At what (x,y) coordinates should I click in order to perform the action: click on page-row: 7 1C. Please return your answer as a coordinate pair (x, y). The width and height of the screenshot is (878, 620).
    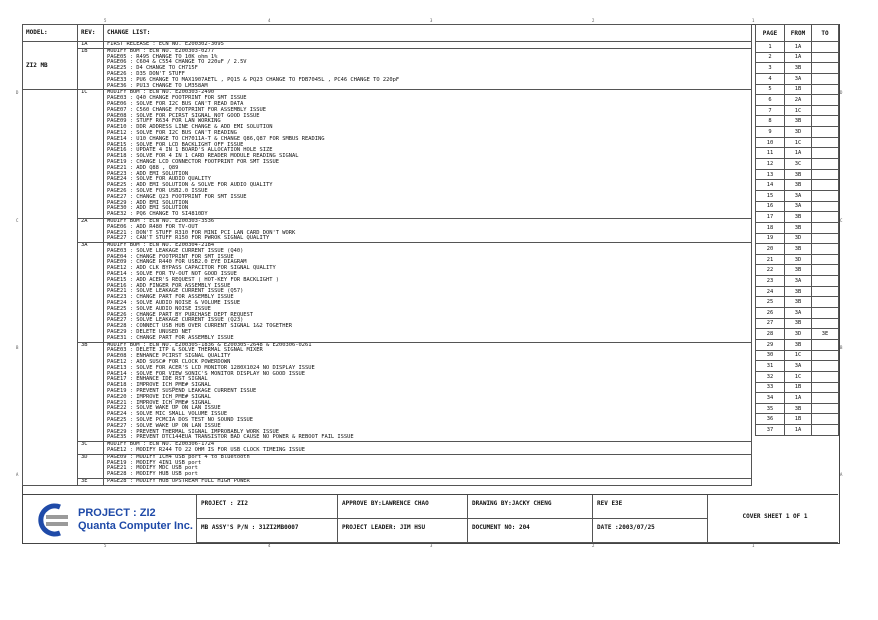
    Looking at the image, I should click on (797, 110).